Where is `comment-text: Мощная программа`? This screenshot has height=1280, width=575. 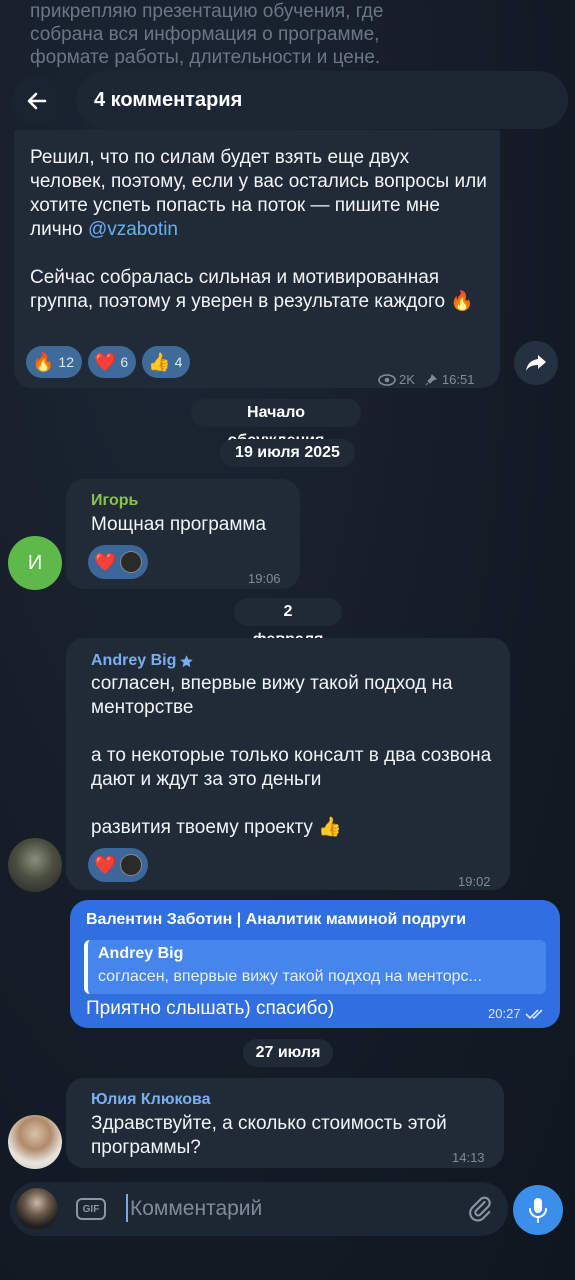
comment-text: Мощная программа is located at coordinates (179, 524).